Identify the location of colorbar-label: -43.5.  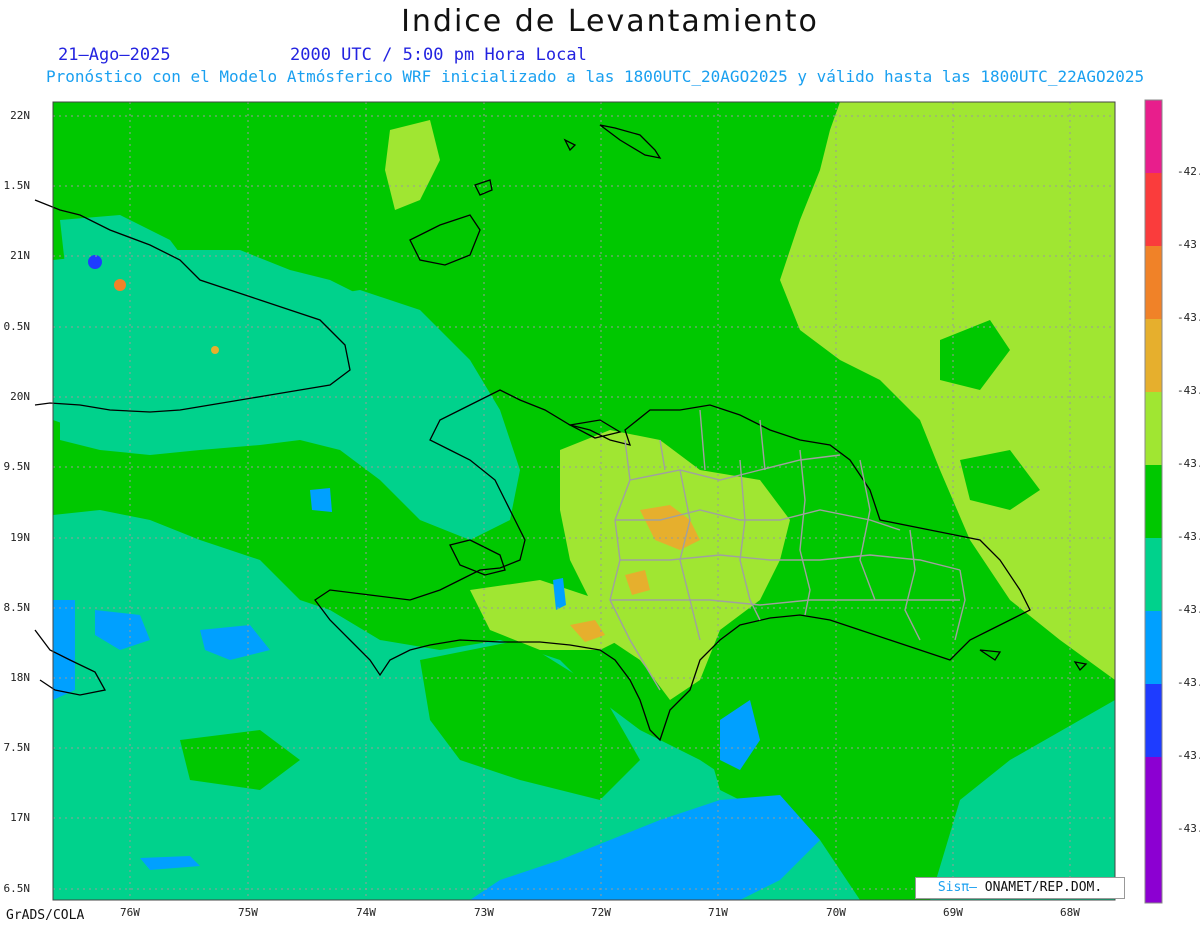
(1188, 609).